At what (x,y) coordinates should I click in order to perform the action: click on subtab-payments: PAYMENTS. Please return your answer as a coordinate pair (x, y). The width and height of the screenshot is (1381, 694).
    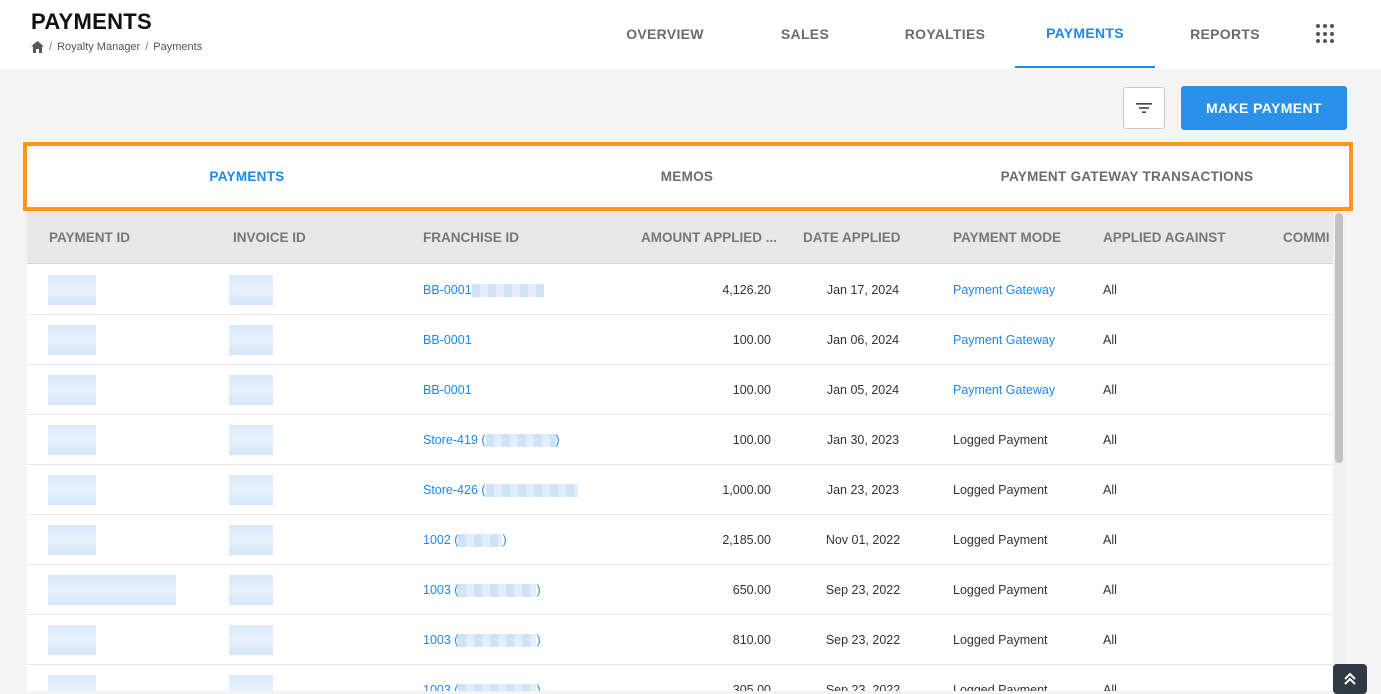
    Looking at the image, I should click on (247, 176).